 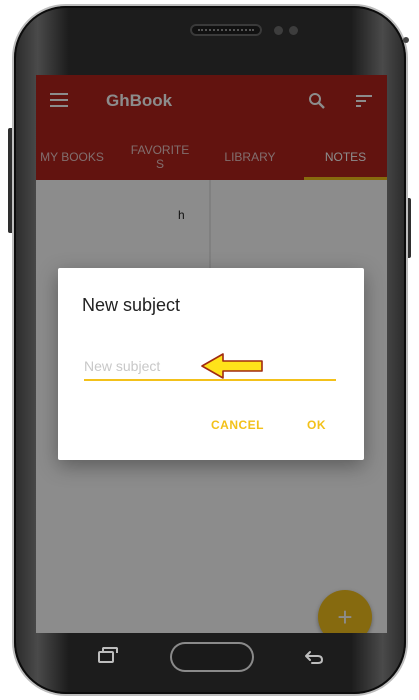 What do you see at coordinates (406, 40) in the screenshot?
I see `front-camera` at bounding box center [406, 40].